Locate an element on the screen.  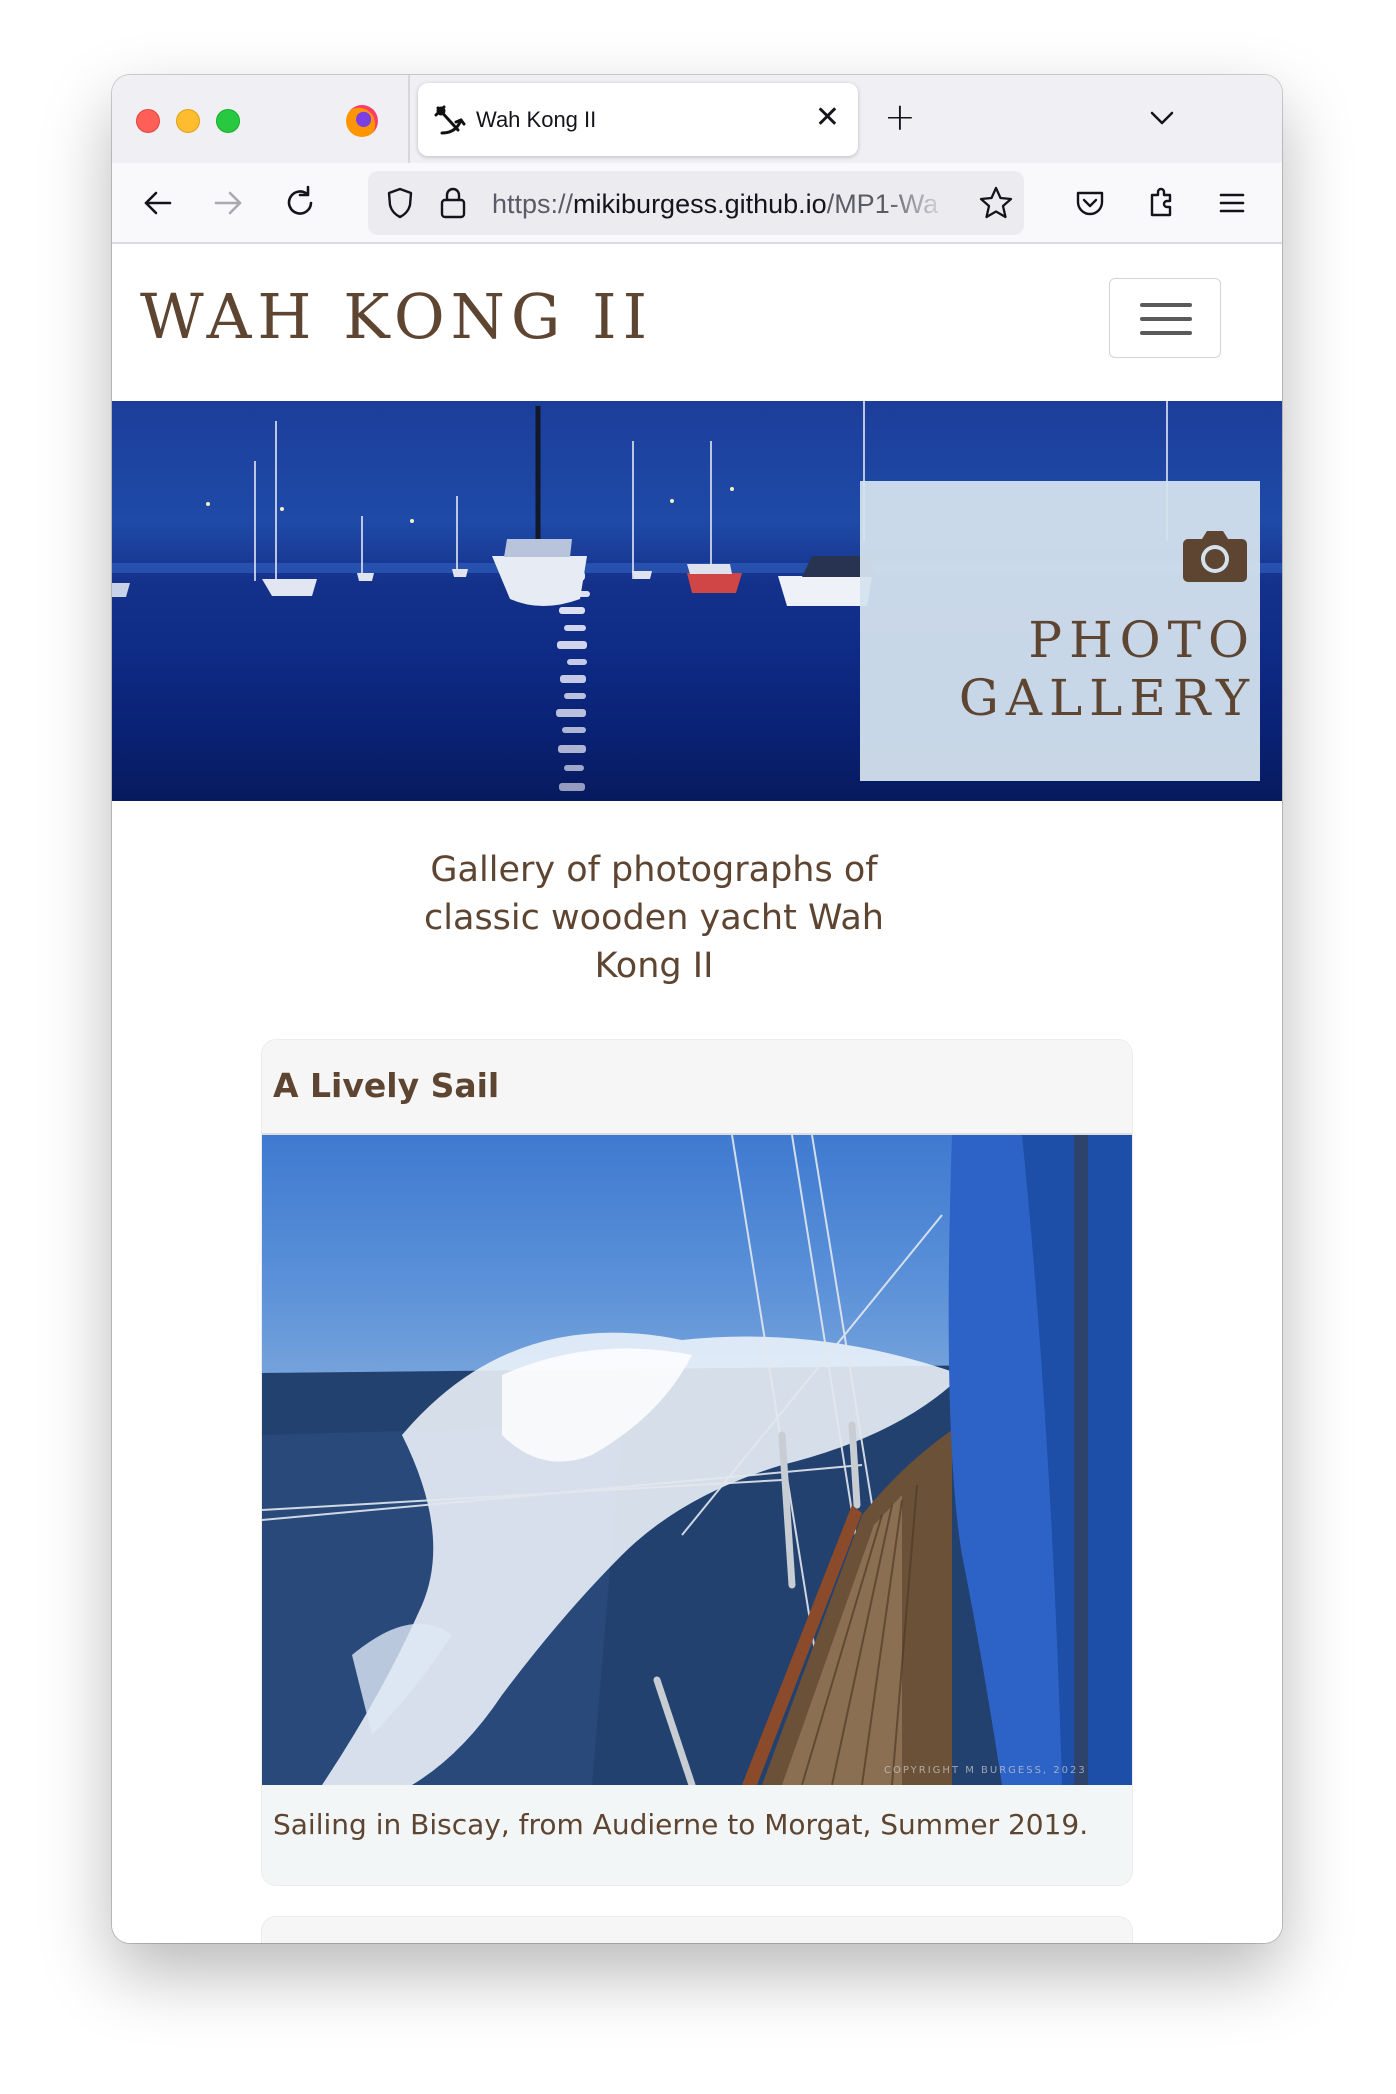
camera-icon is located at coordinates (1215, 556).